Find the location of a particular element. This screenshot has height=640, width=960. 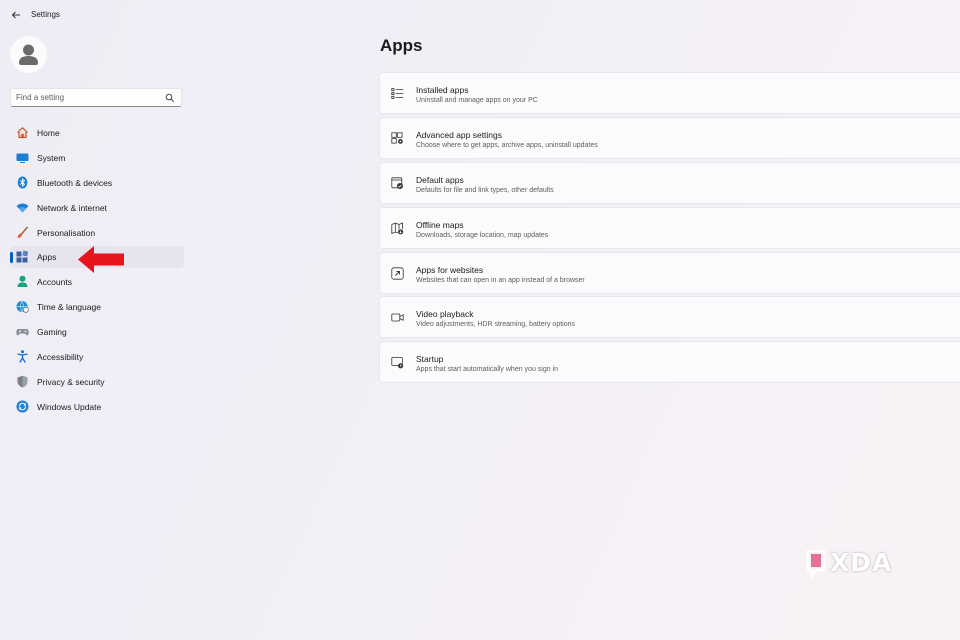

app-gear-icon is located at coordinates (397, 138).